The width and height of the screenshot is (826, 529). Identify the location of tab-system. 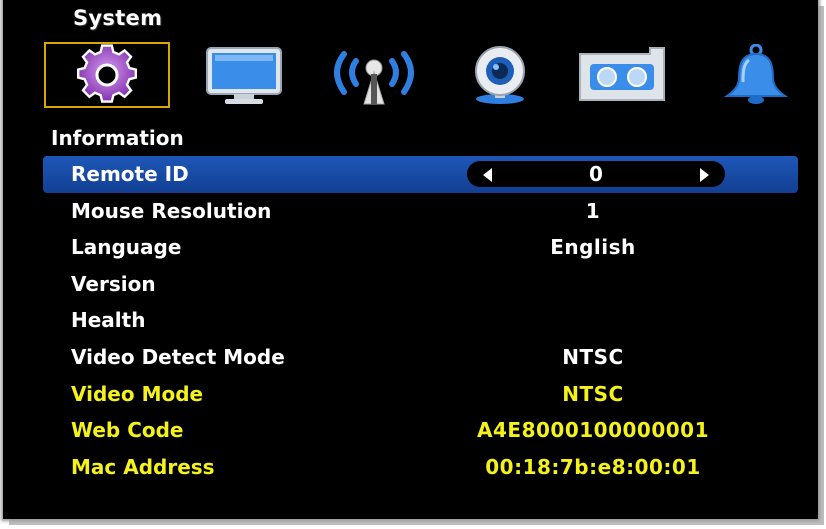
(107, 75).